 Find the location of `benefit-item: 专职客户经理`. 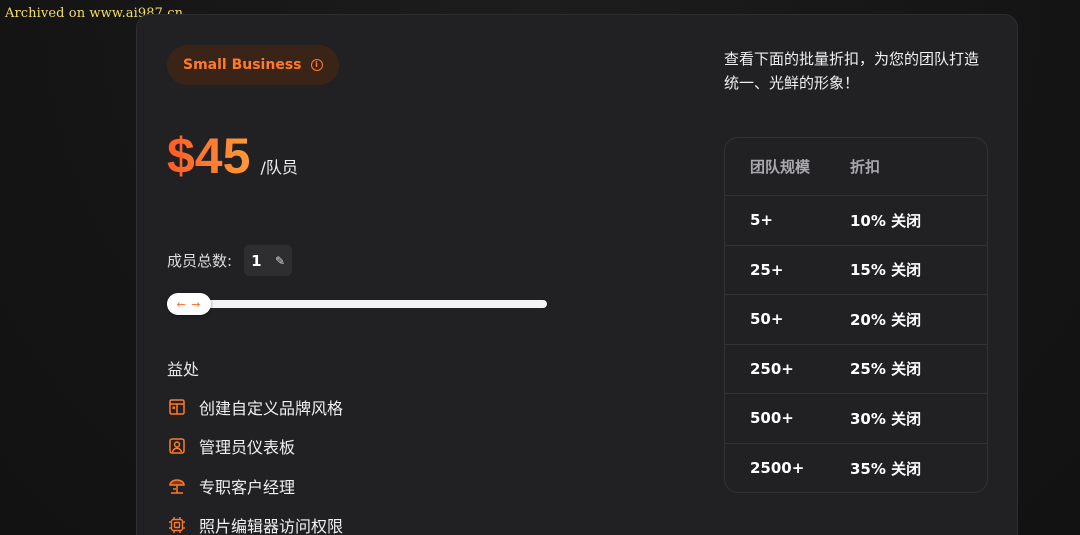

benefit-item: 专职客户经理 is located at coordinates (255, 486).